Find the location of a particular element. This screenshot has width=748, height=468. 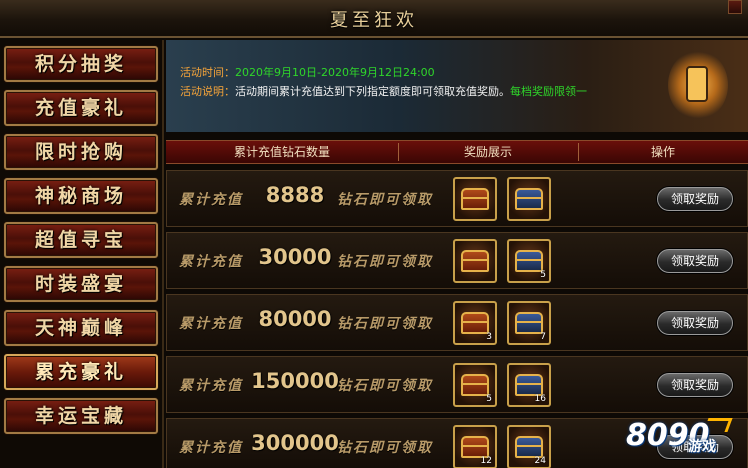

column-header-rewards: 奖励展示 is located at coordinates (487, 152).